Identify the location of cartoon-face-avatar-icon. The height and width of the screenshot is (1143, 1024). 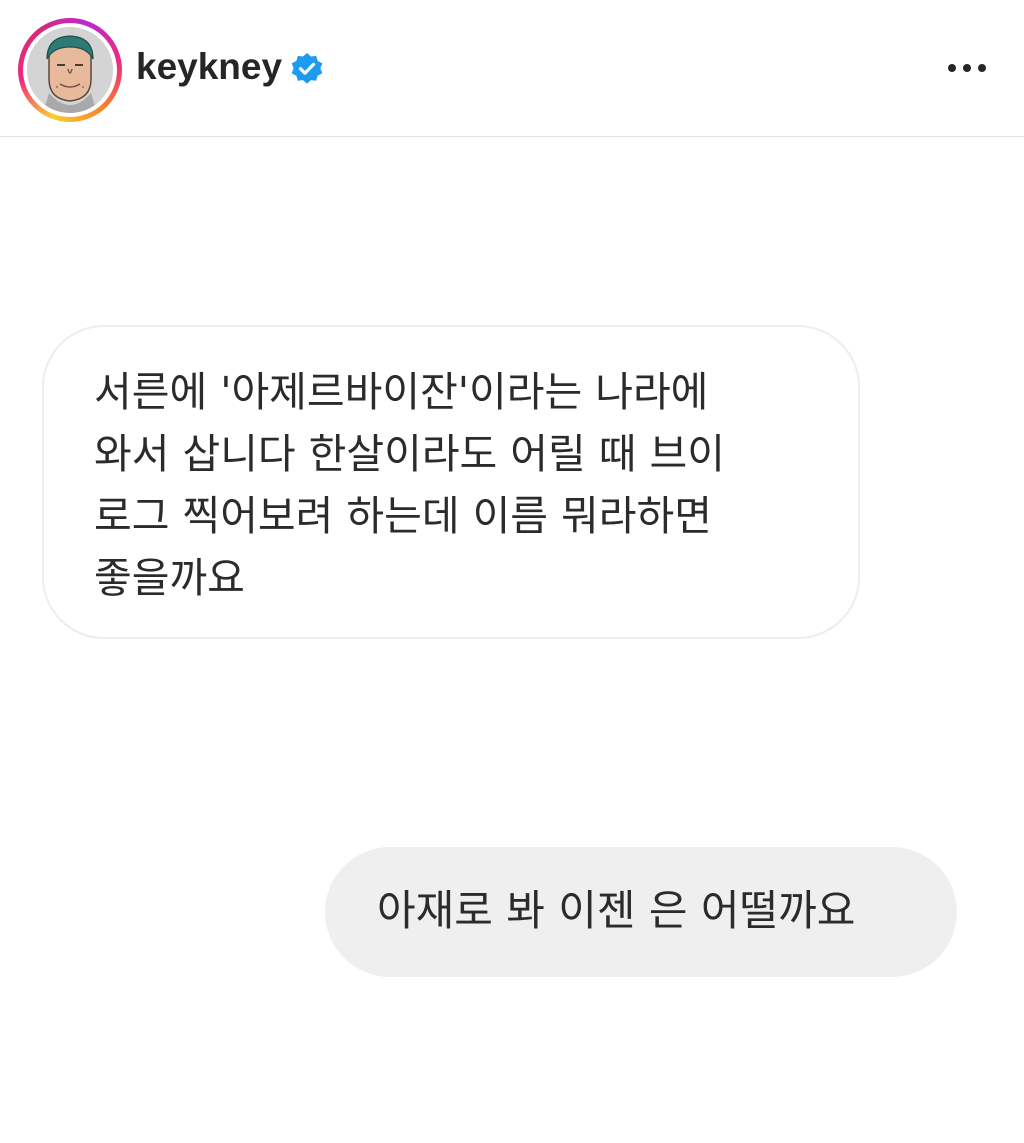
(70, 70).